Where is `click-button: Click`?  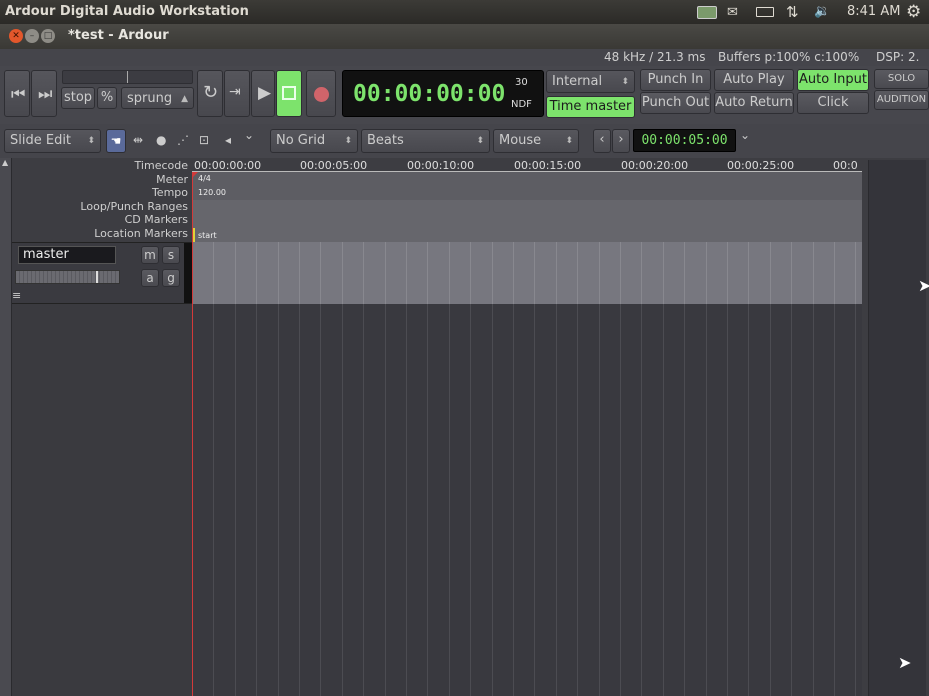 click-button: Click is located at coordinates (833, 103).